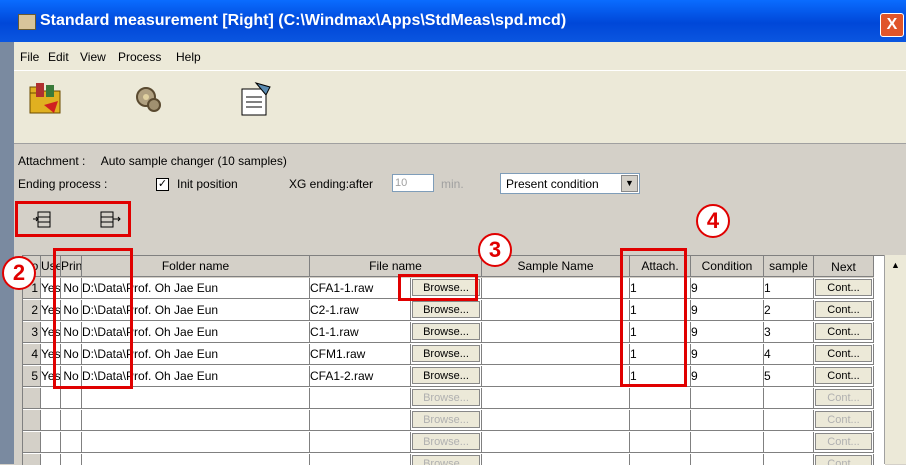  I want to click on vertical-scrollbar: ▲, so click(895, 359).